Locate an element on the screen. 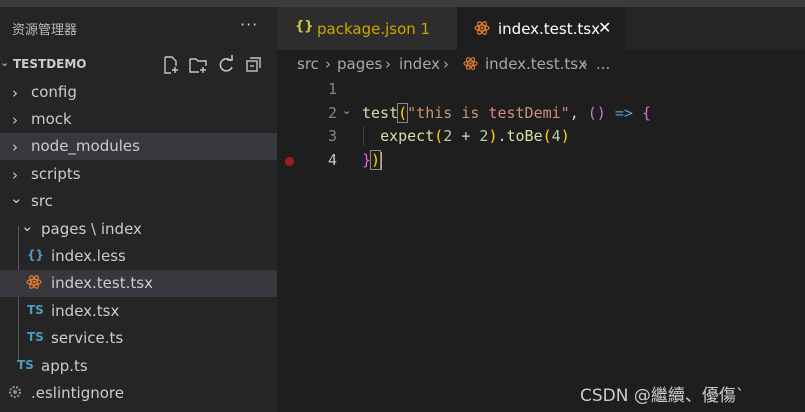  tab-package-json: {} package.json 1 is located at coordinates (367, 28).